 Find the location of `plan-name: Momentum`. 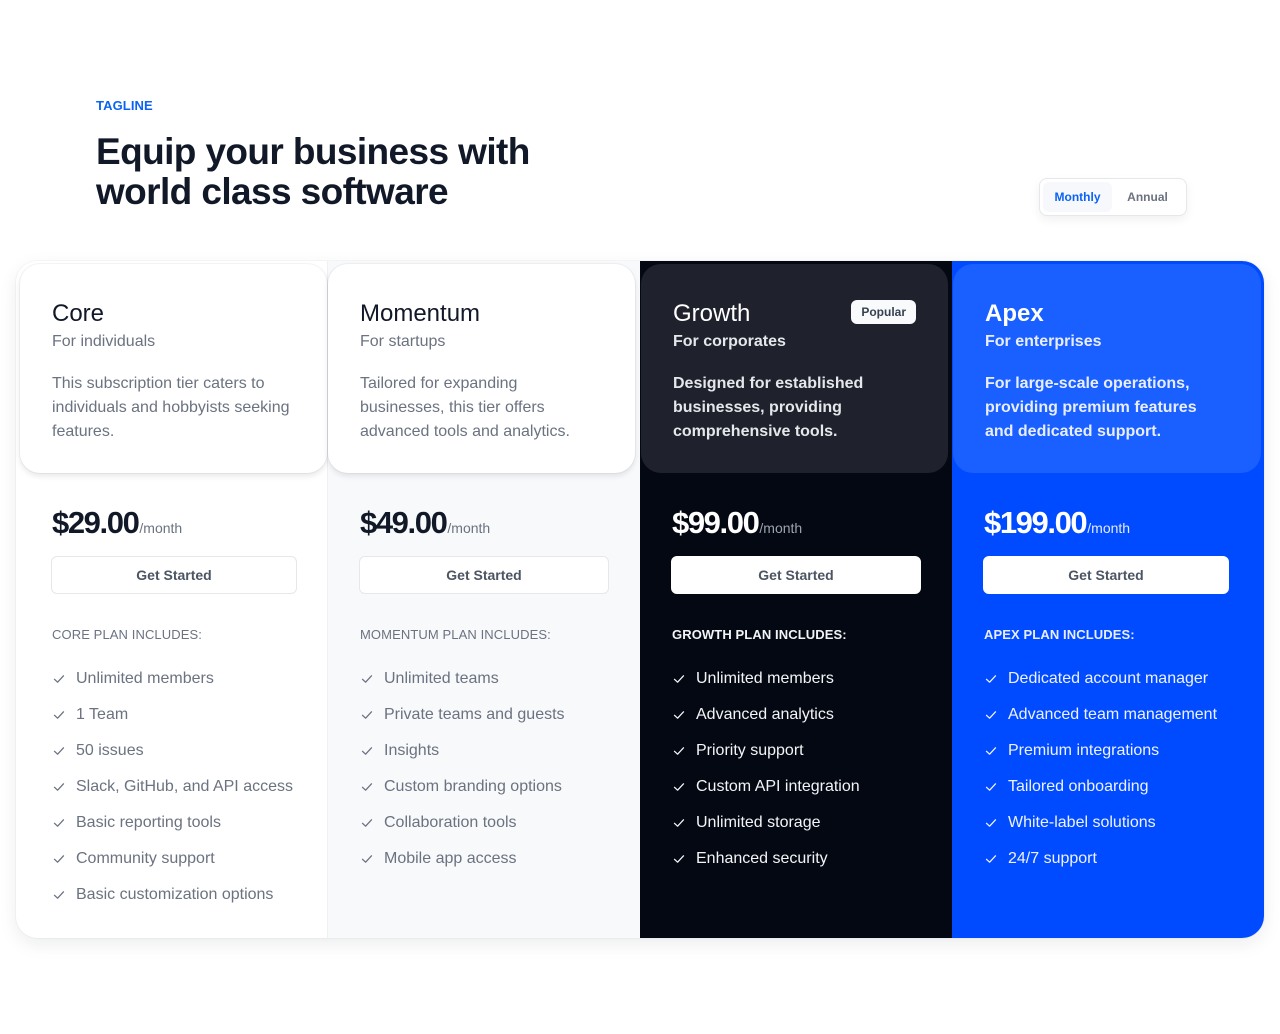

plan-name: Momentum is located at coordinates (420, 313).